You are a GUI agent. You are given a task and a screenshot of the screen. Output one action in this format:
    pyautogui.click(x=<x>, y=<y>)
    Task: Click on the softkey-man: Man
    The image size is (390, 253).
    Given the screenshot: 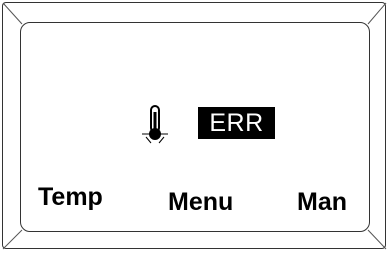 What is the action you would take?
    pyautogui.click(x=322, y=202)
    